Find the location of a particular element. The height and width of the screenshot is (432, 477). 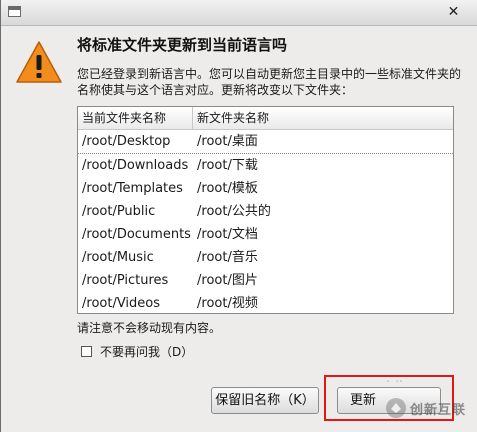

note-text: 请注意不会移动现有内容。 is located at coordinates (149, 328).